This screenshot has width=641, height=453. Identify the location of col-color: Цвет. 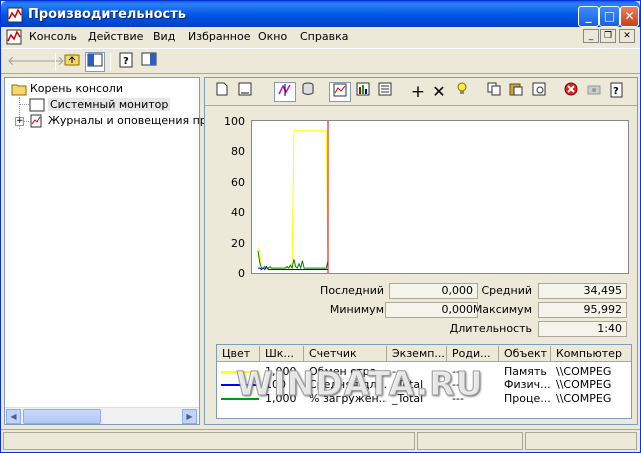
(238, 353).